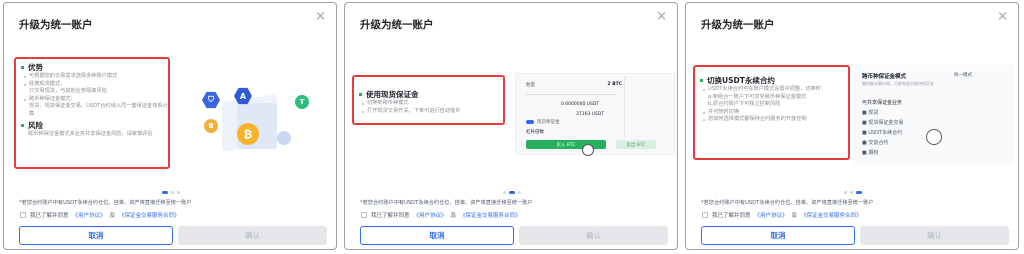 This screenshot has width=1024, height=254. What do you see at coordinates (530, 85) in the screenshot?
I see `mock-label: 数量` at bounding box center [530, 85].